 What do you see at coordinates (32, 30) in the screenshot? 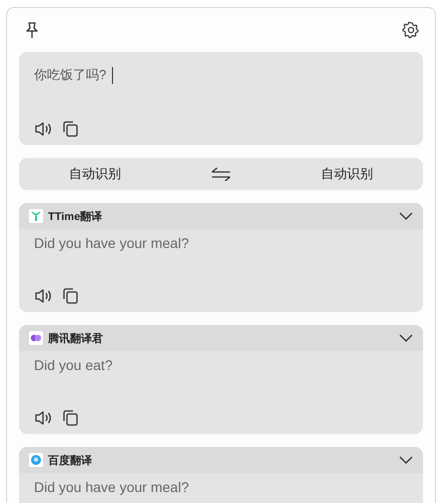
I see `pin-icon` at bounding box center [32, 30].